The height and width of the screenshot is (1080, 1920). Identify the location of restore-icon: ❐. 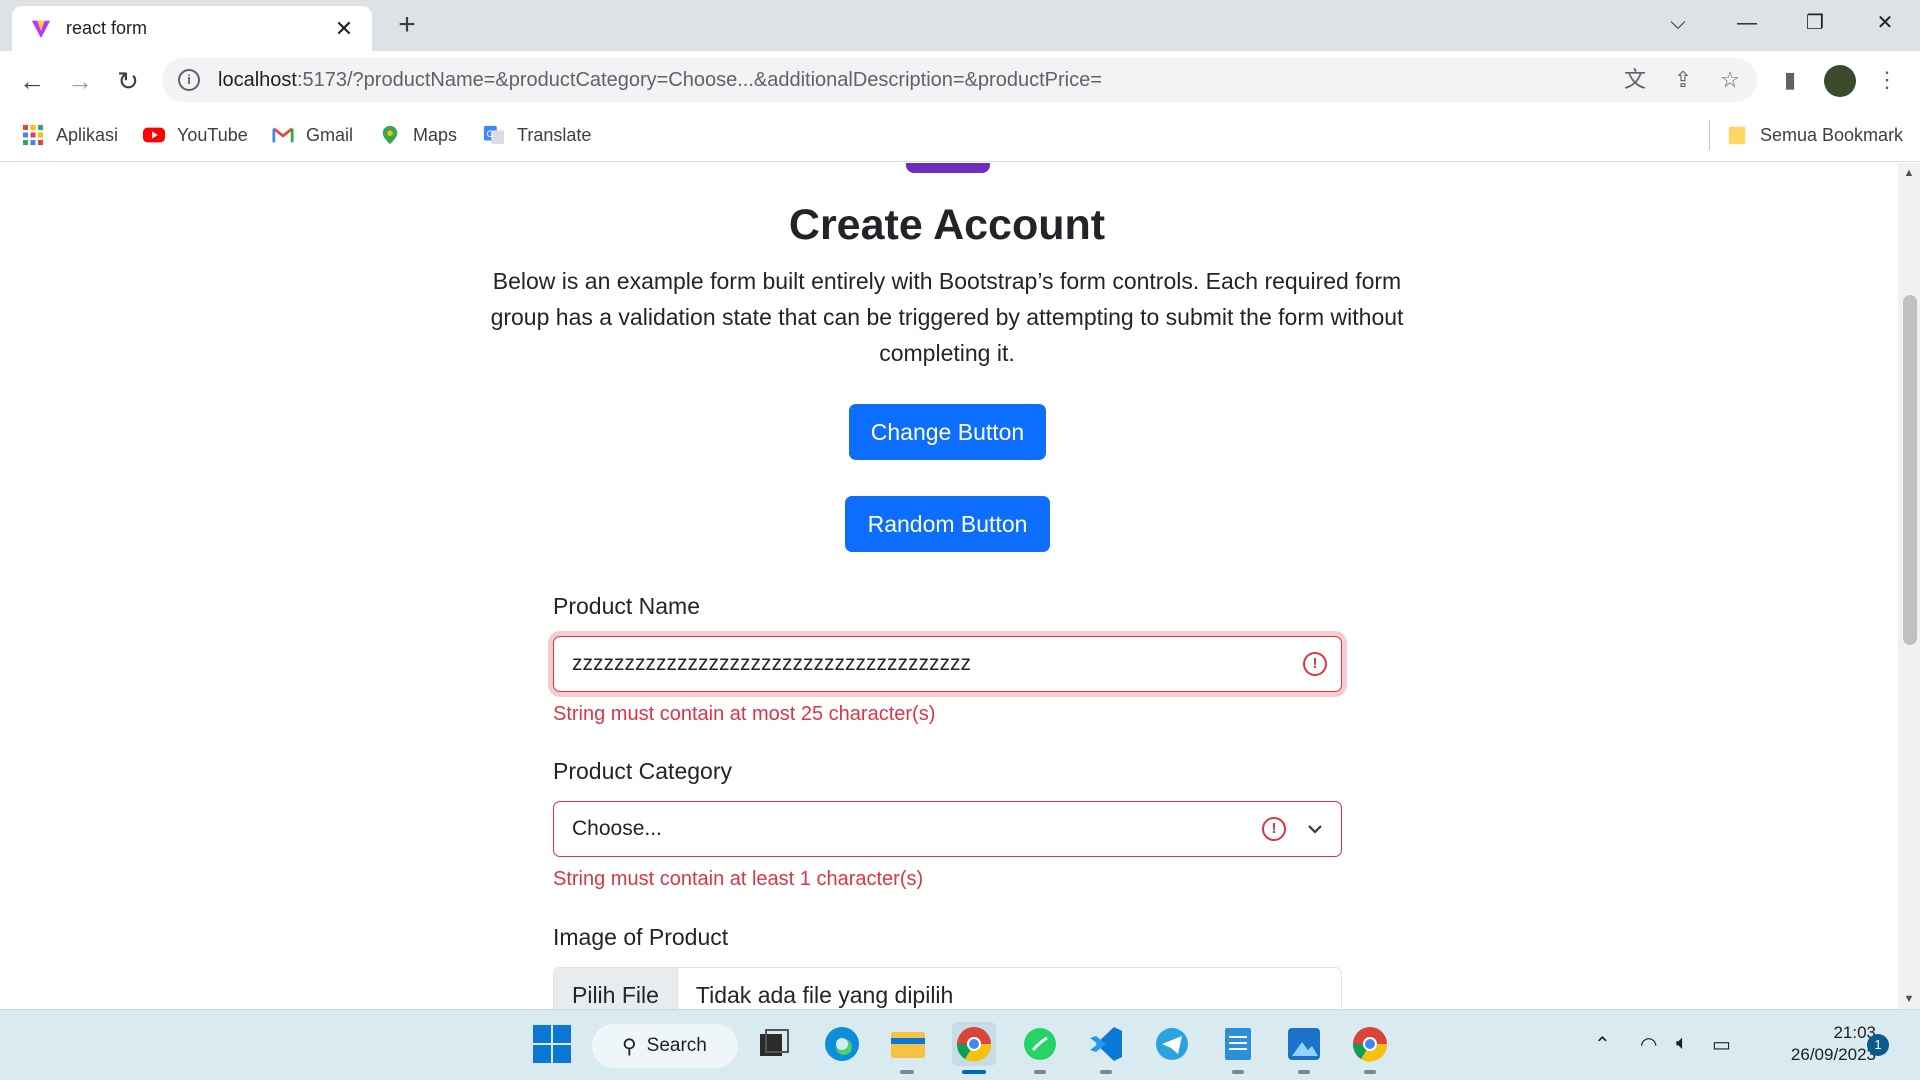
(1815, 23).